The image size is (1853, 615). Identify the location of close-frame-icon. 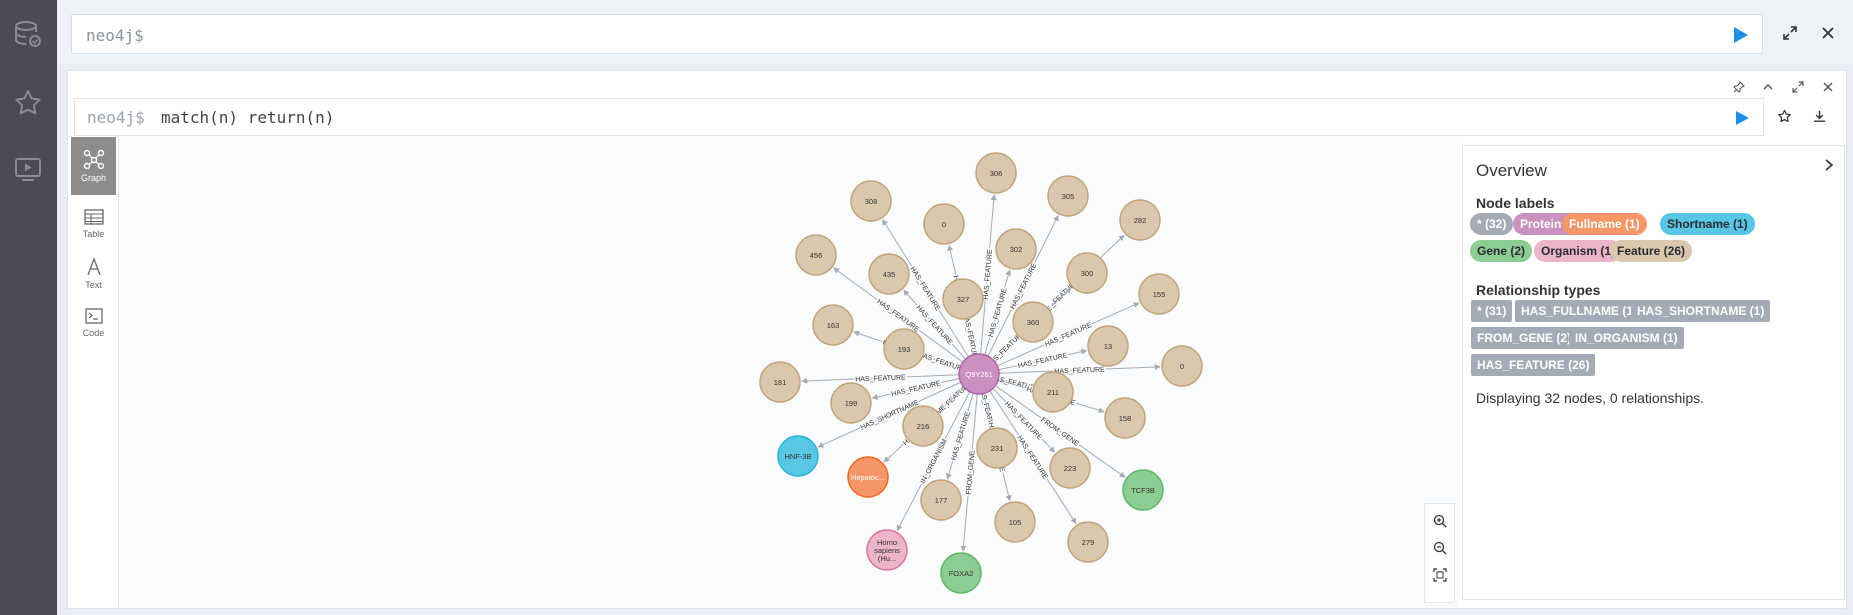
(1828, 87).